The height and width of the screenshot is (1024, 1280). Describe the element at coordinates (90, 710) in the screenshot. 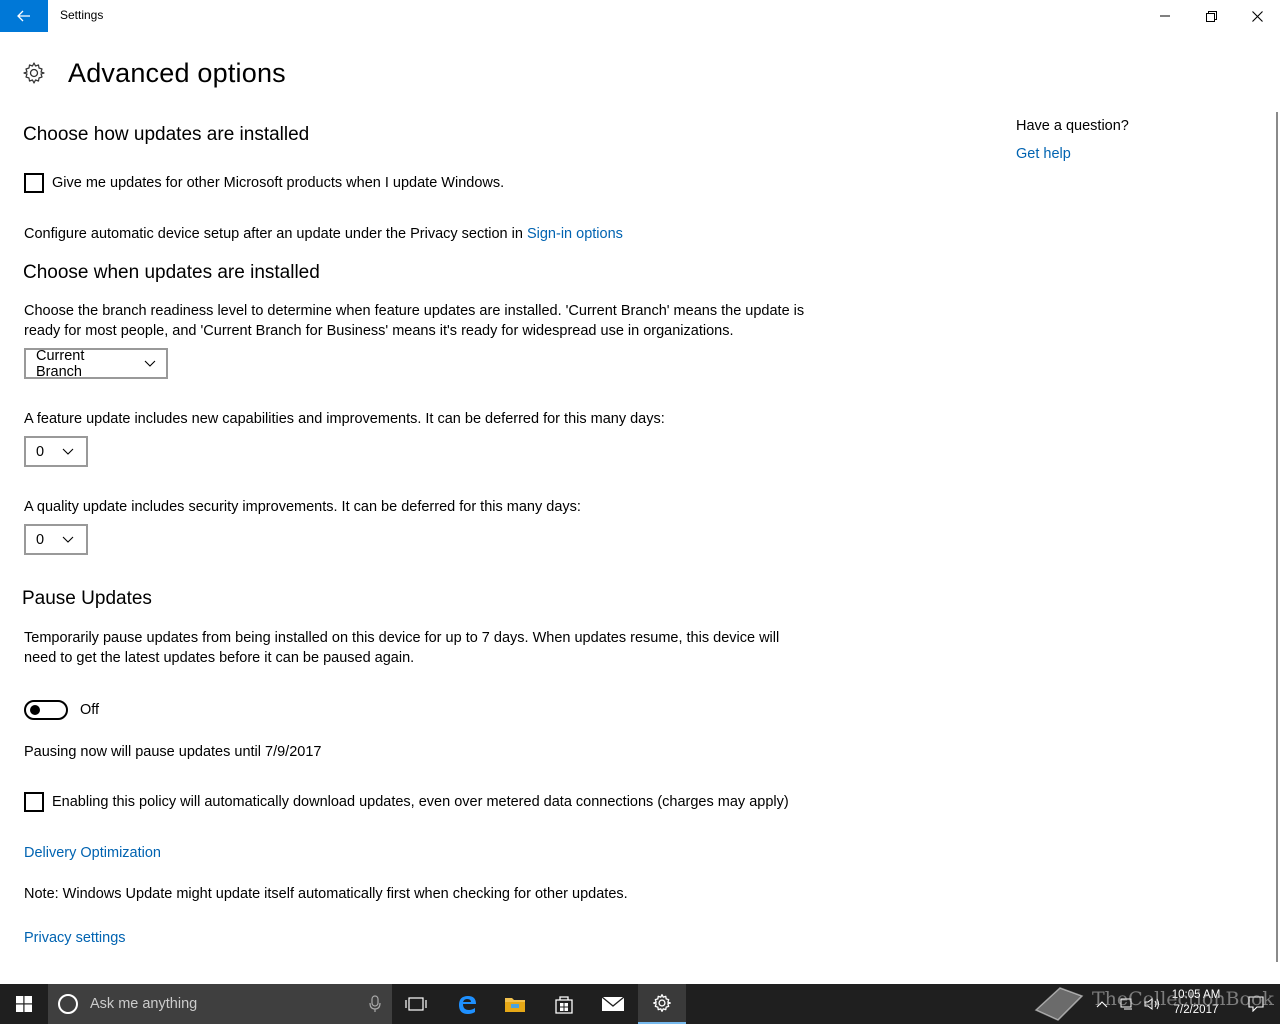

I see `pause-toggle-label: Off` at that location.